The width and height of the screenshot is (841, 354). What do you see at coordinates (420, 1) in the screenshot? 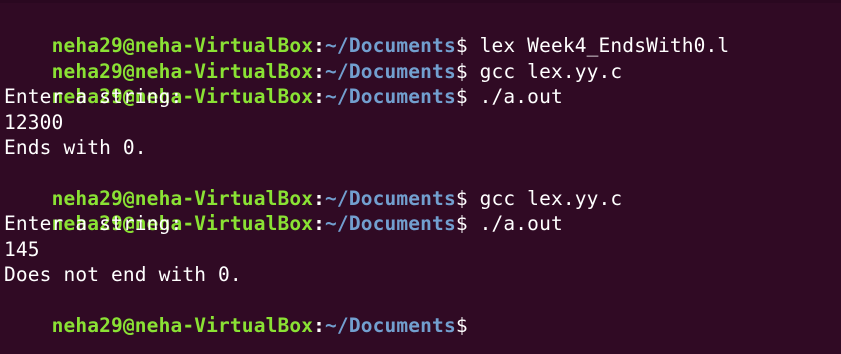
I see `window-top-edge` at bounding box center [420, 1].